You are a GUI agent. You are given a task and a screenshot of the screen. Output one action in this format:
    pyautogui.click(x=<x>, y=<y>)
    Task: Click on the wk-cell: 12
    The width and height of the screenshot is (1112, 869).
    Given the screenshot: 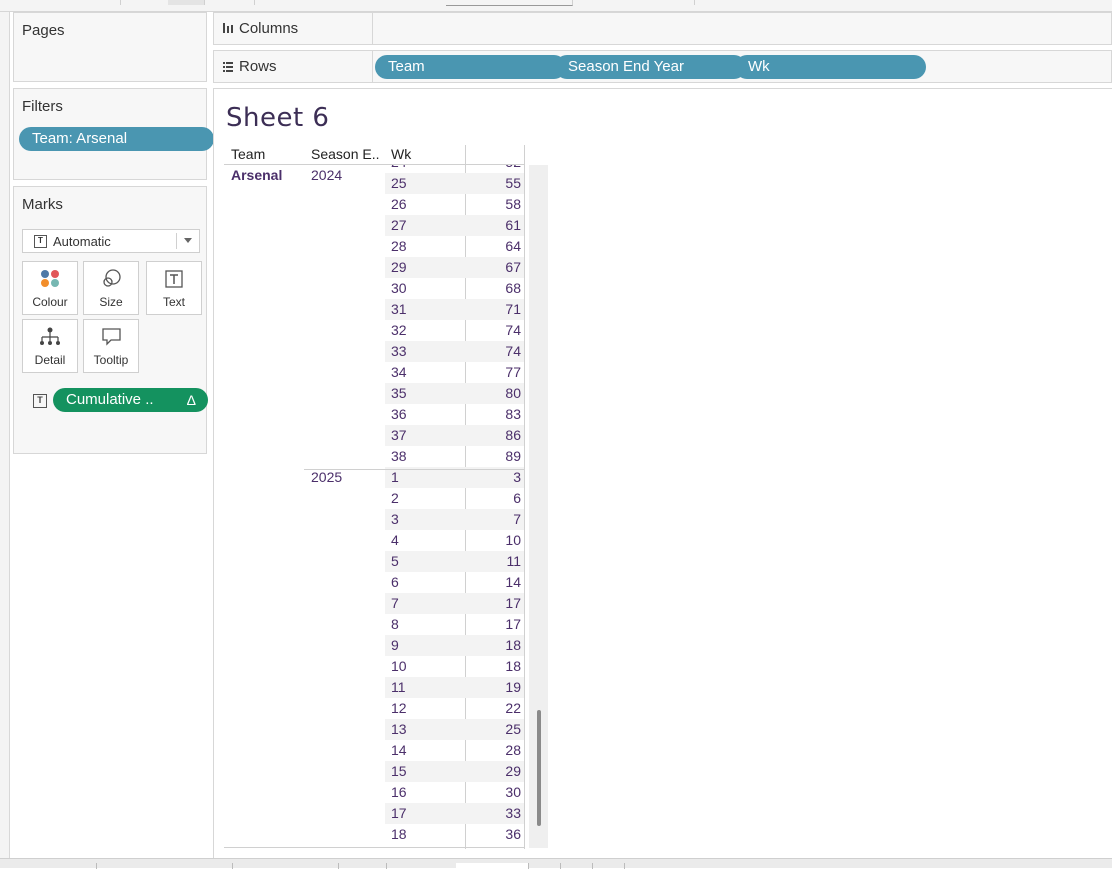 What is the action you would take?
    pyautogui.click(x=399, y=708)
    